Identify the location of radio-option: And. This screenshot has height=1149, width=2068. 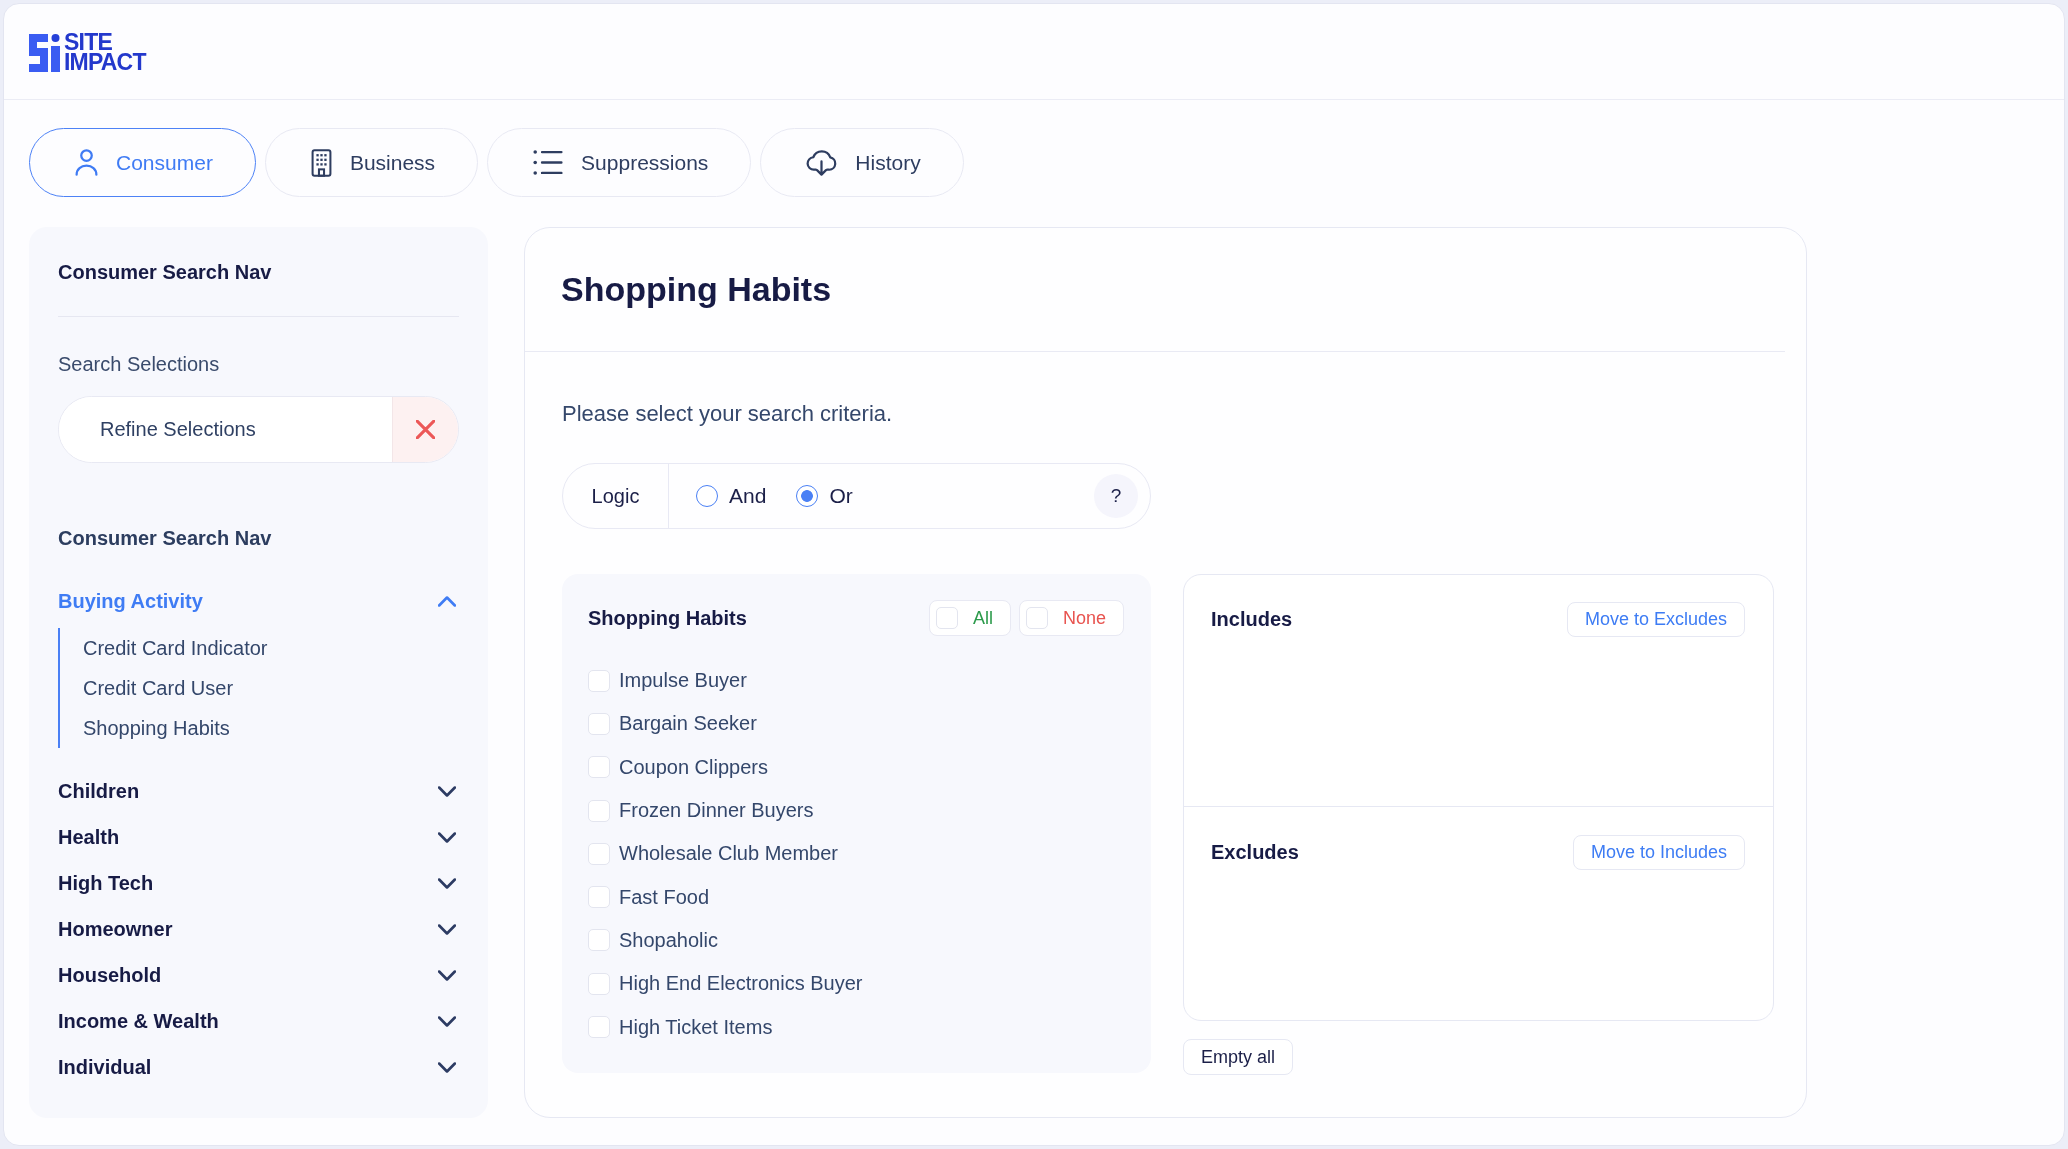
(731, 496).